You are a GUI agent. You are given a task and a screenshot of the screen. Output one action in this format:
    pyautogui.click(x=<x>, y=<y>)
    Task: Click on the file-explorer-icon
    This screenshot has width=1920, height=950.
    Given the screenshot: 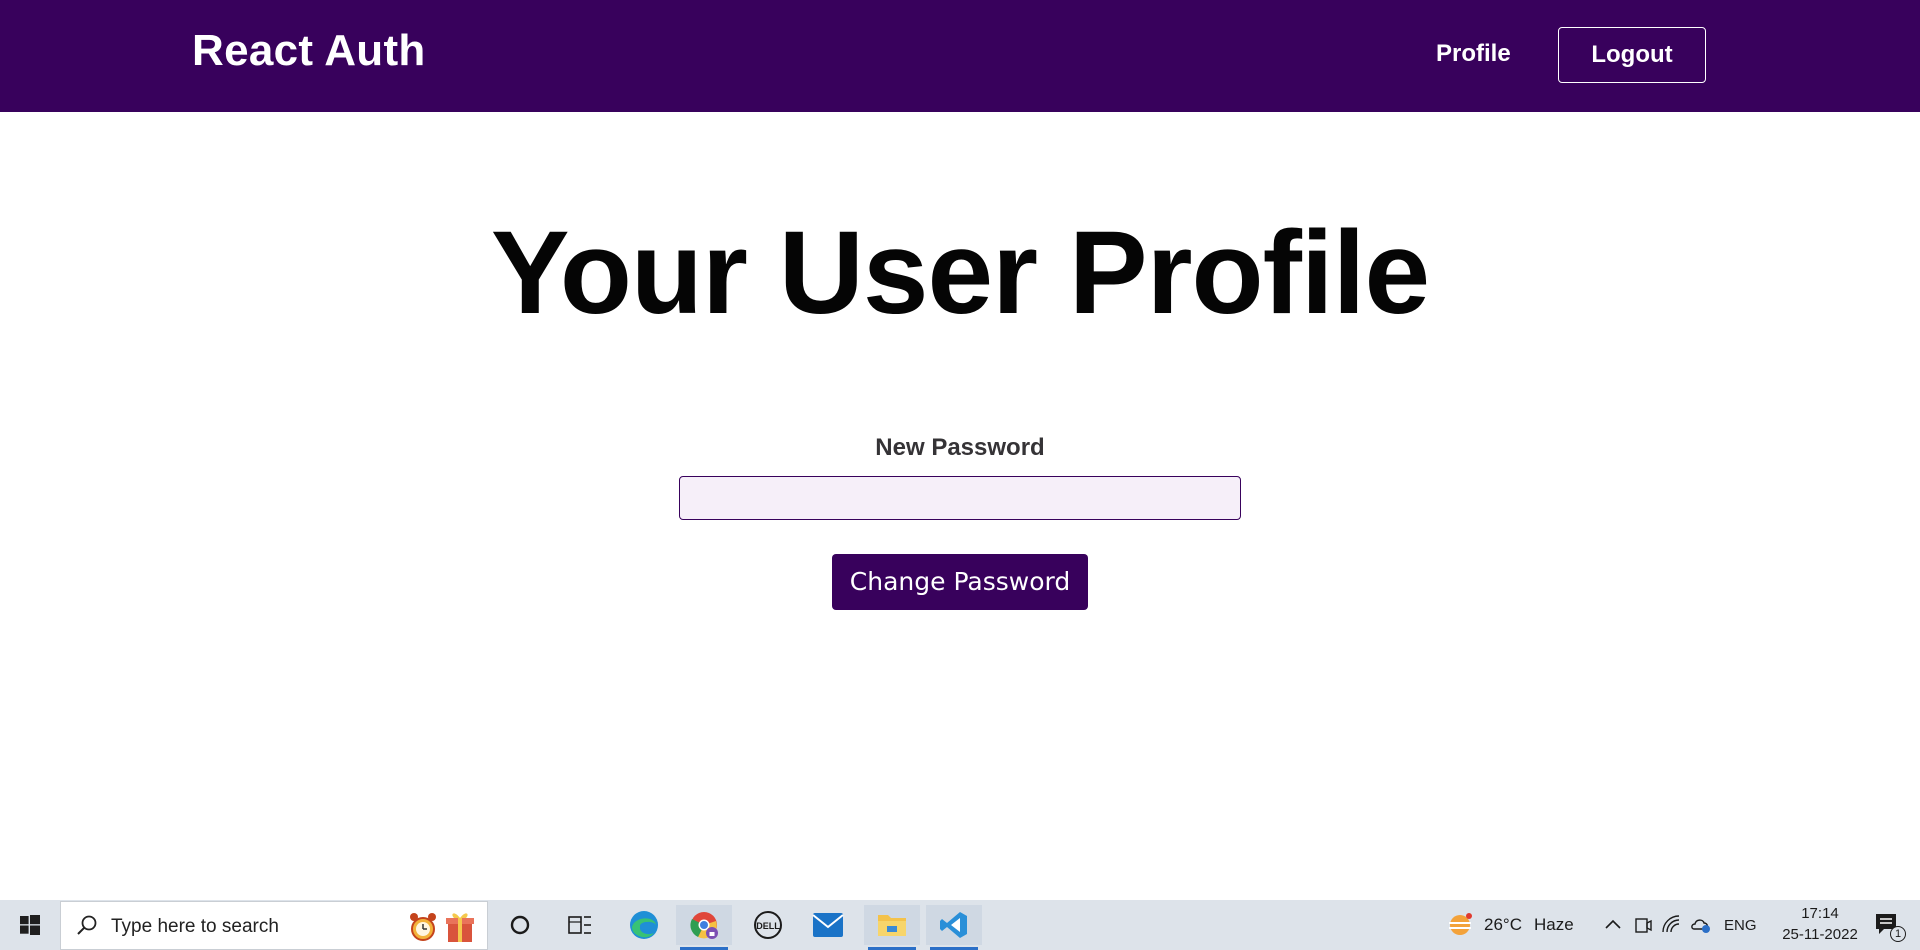 What is the action you would take?
    pyautogui.click(x=892, y=925)
    